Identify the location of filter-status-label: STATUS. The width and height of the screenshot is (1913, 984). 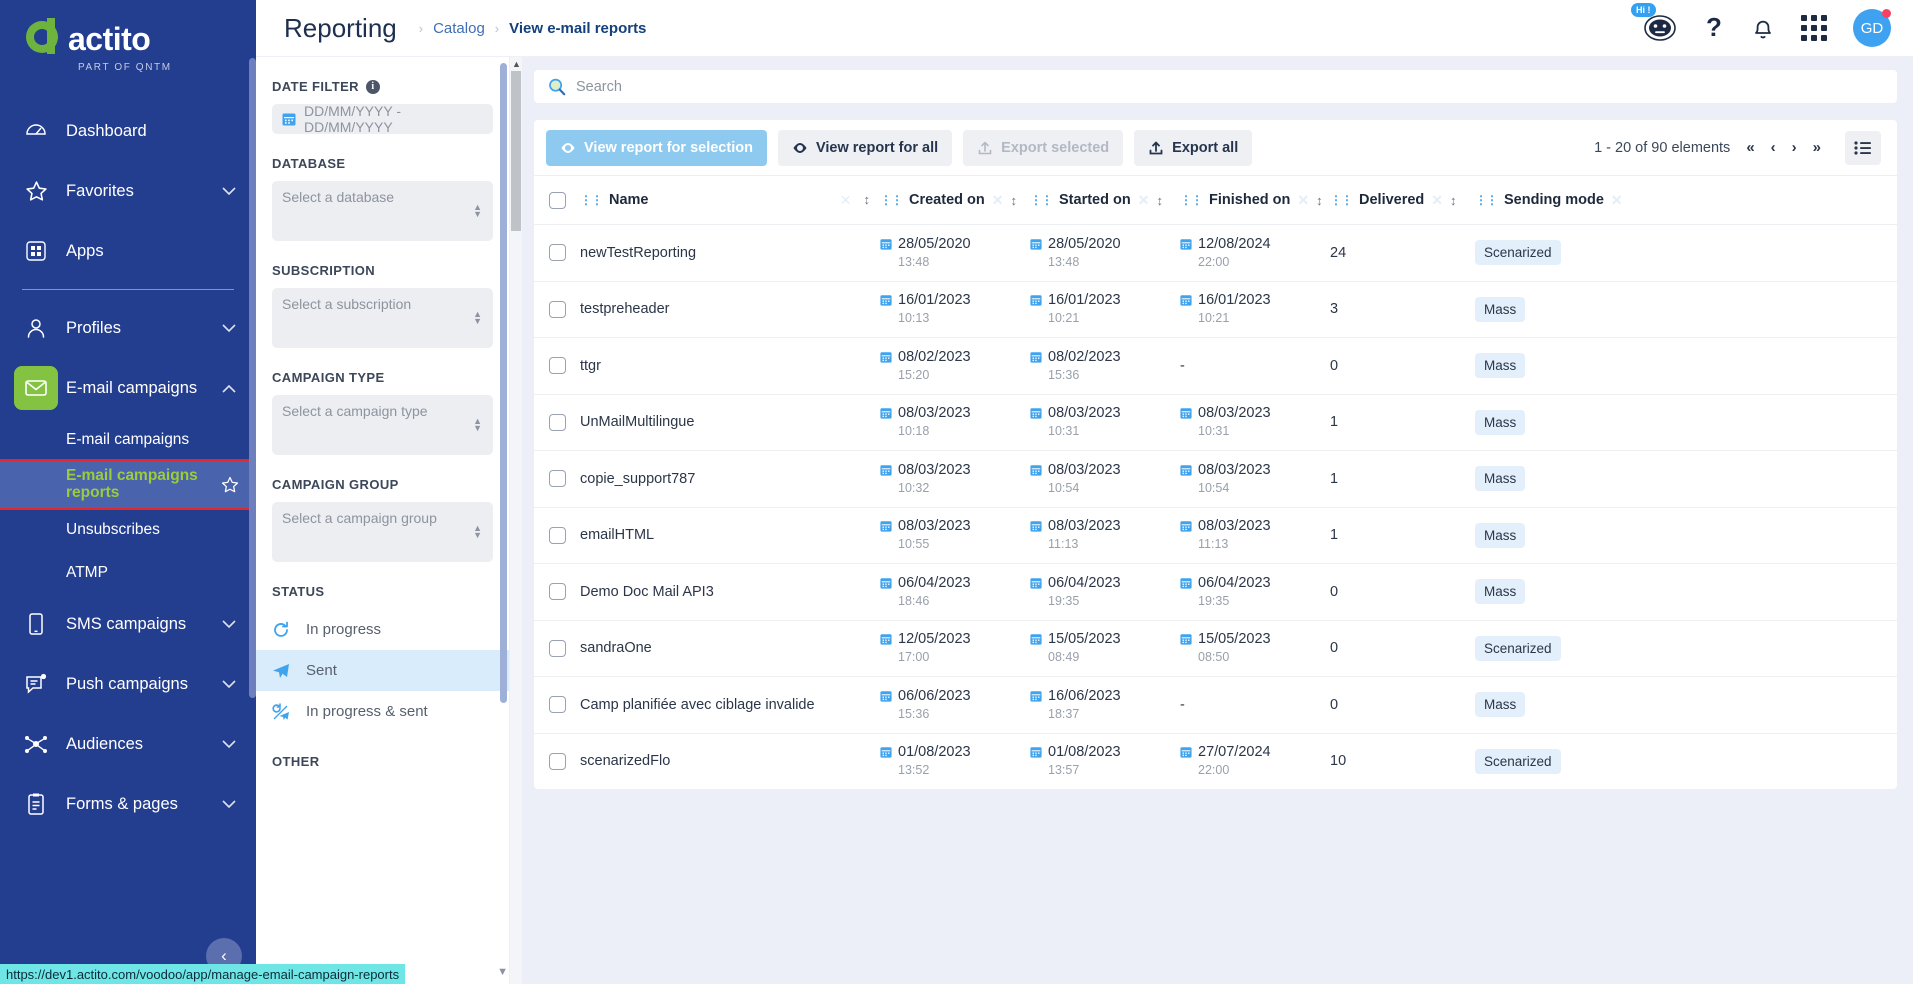
(298, 591).